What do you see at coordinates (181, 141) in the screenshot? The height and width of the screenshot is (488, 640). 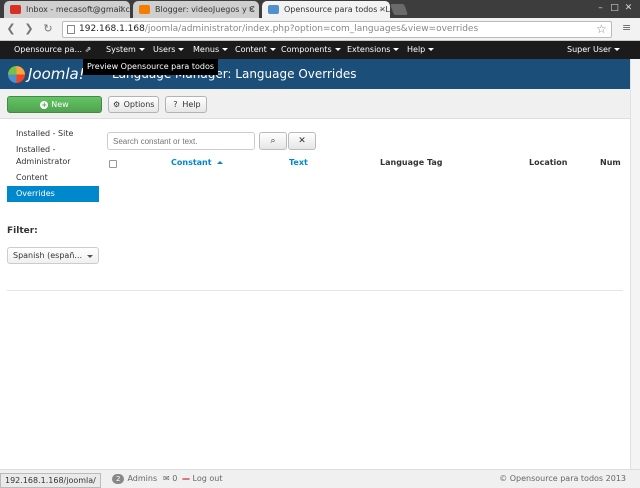 I see `search-input` at bounding box center [181, 141].